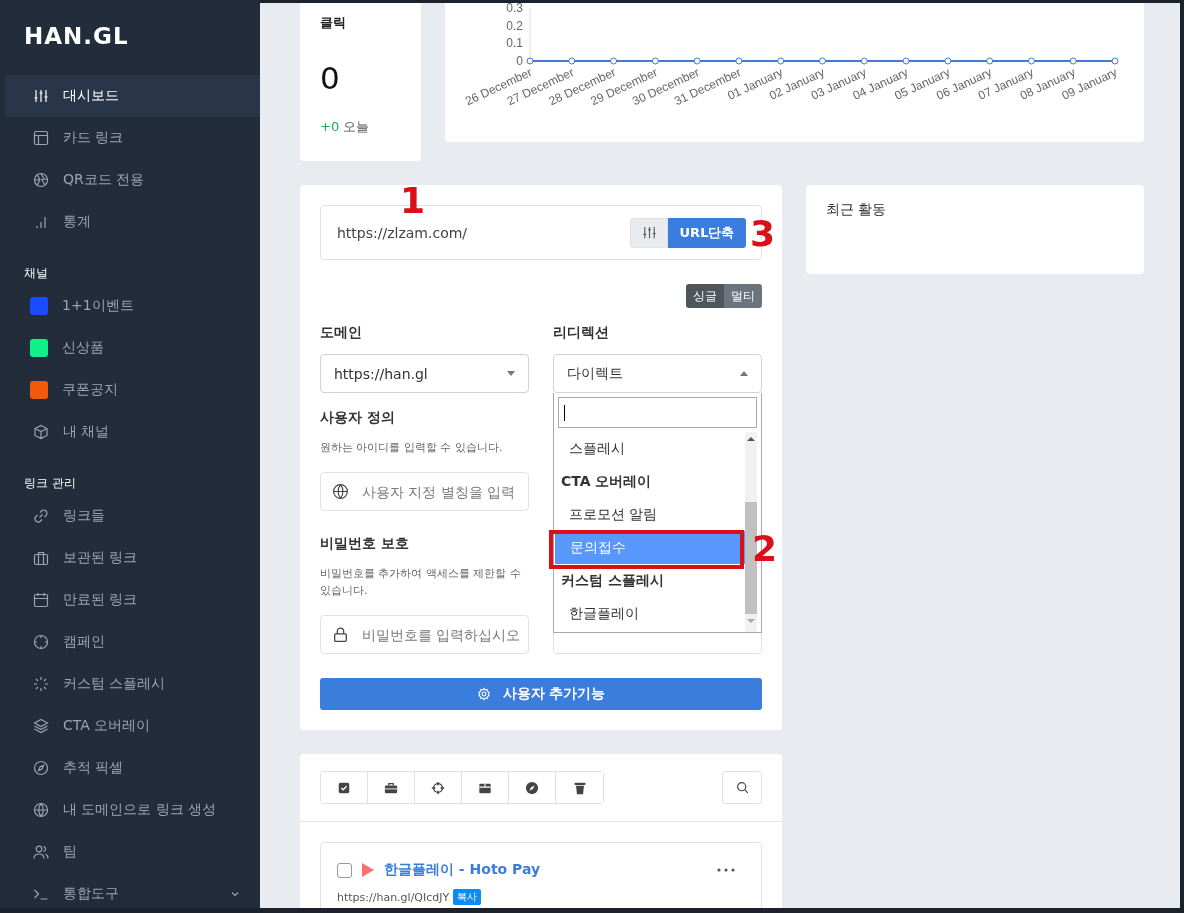 The width and height of the screenshot is (1184, 913). I want to click on section-heading: 채널, so click(36, 272).